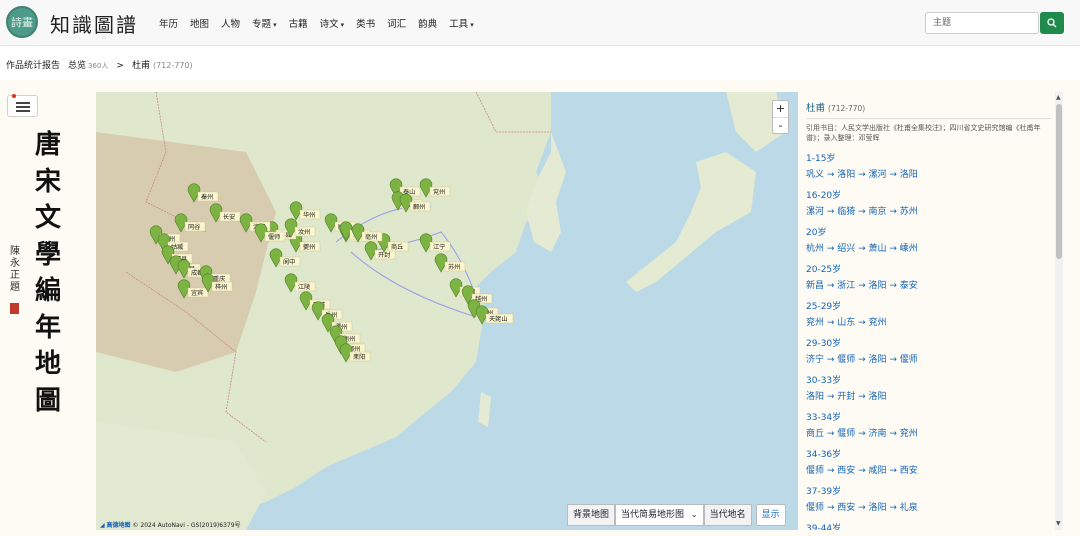 The width and height of the screenshot is (1080, 536). What do you see at coordinates (332, 23) in the screenshot?
I see `nav-item-5: 诗文 ▾` at bounding box center [332, 23].